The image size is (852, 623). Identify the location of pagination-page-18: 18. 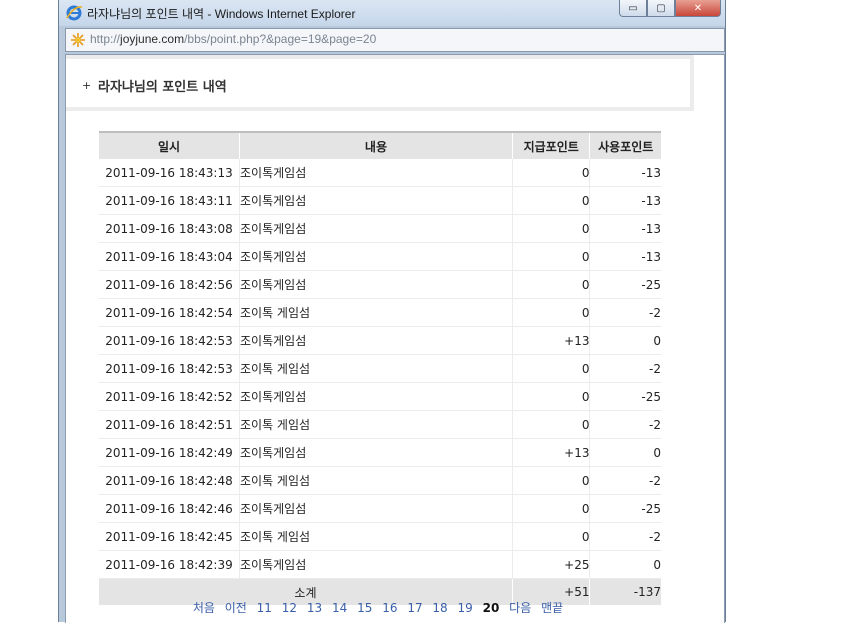
(439, 608).